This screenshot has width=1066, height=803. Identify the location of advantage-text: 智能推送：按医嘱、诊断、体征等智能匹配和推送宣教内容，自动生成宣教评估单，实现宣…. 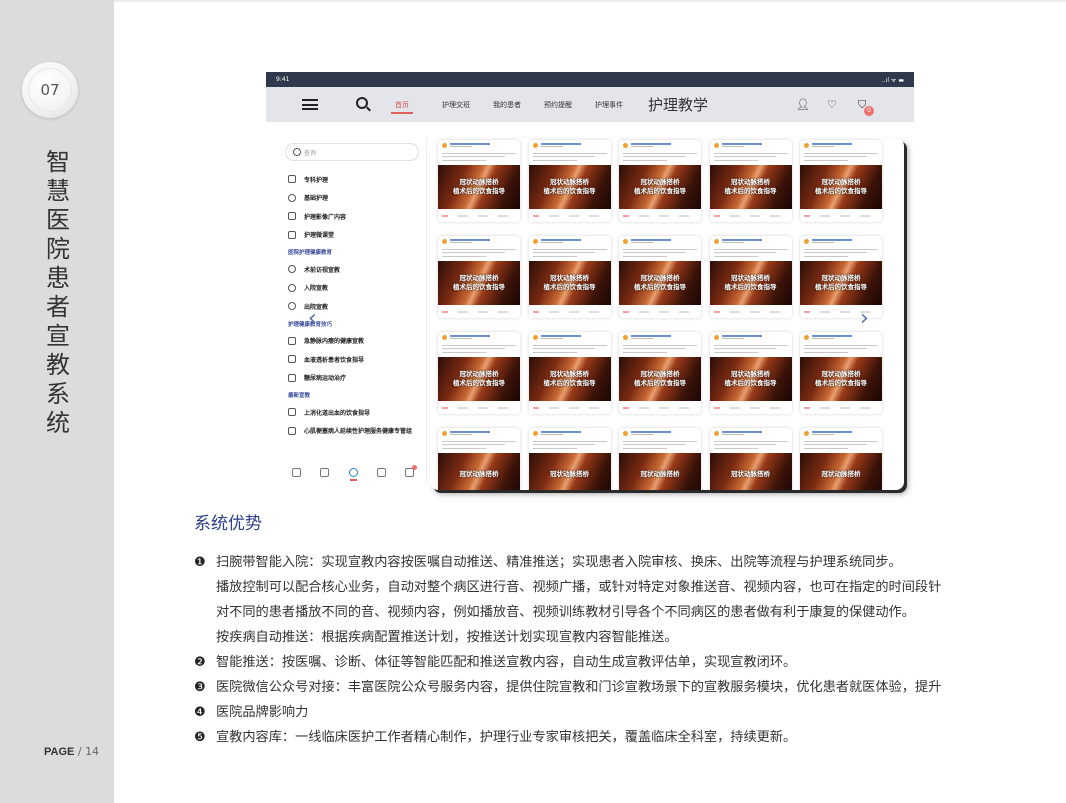
(506, 662).